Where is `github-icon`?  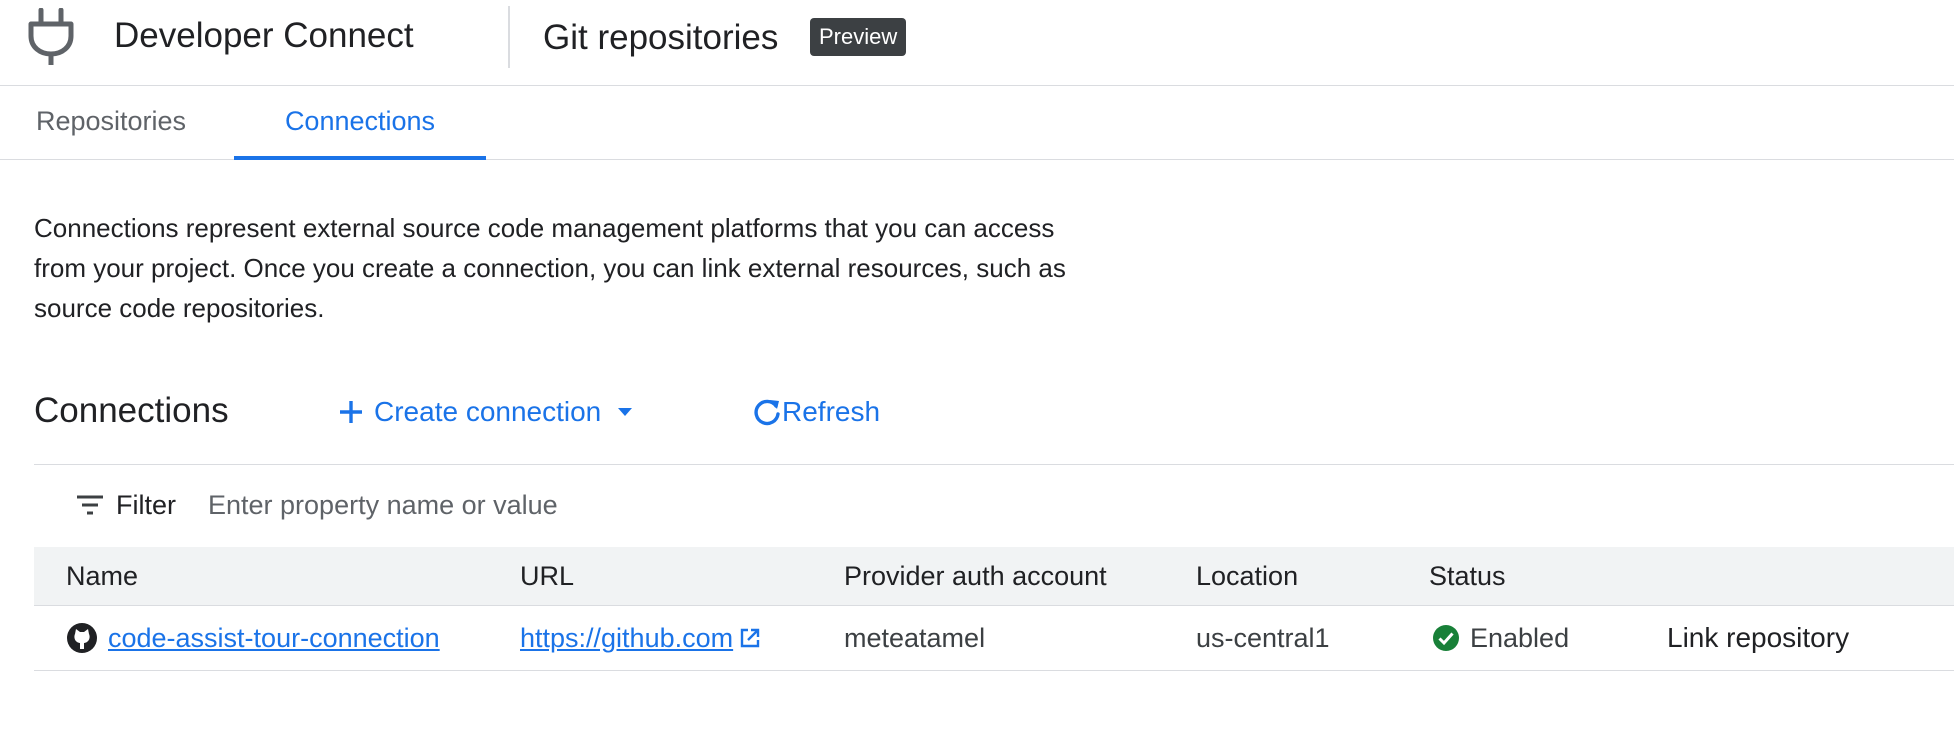
github-icon is located at coordinates (82, 638).